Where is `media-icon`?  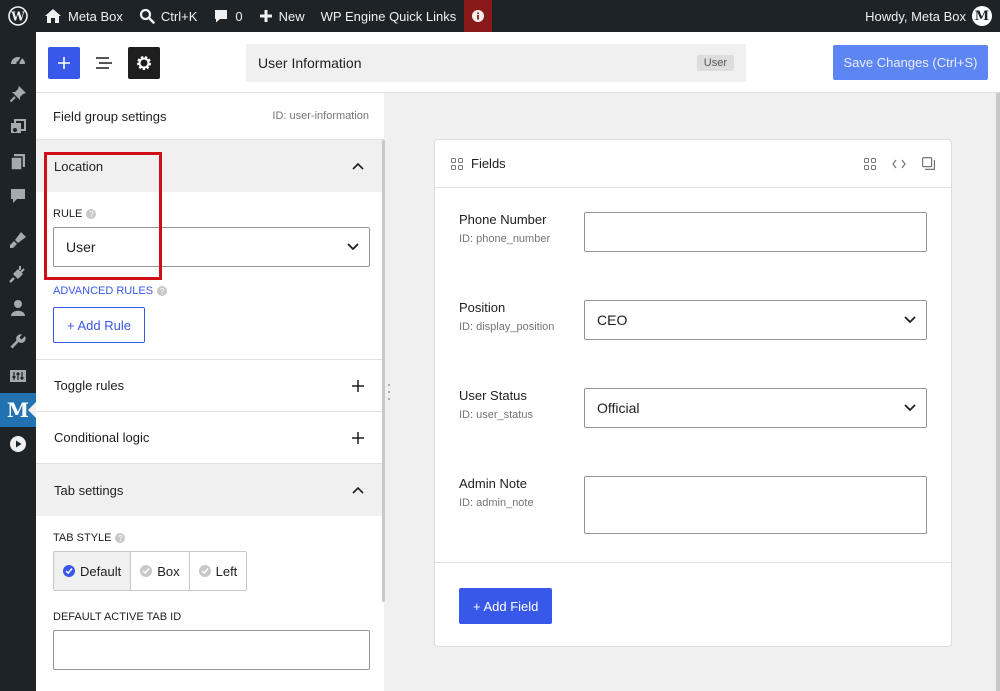
media-icon is located at coordinates (18, 128).